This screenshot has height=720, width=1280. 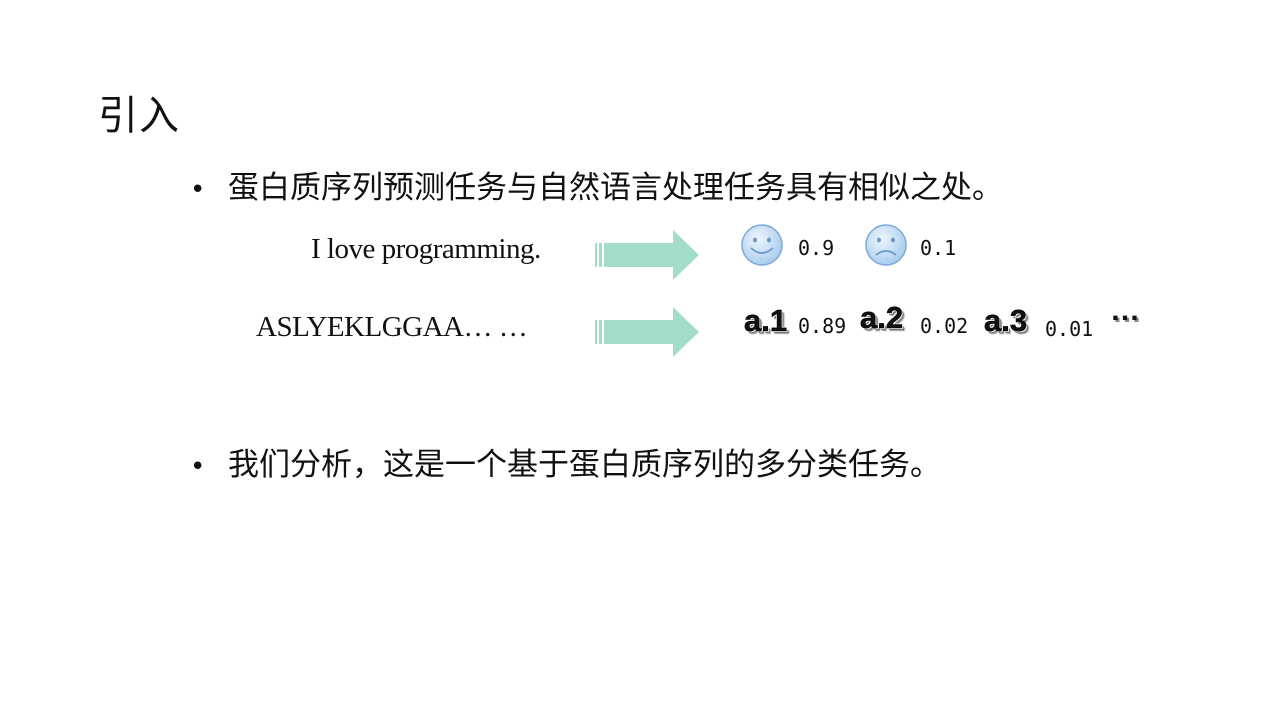 What do you see at coordinates (139, 116) in the screenshot?
I see `slide-title: 引入` at bounding box center [139, 116].